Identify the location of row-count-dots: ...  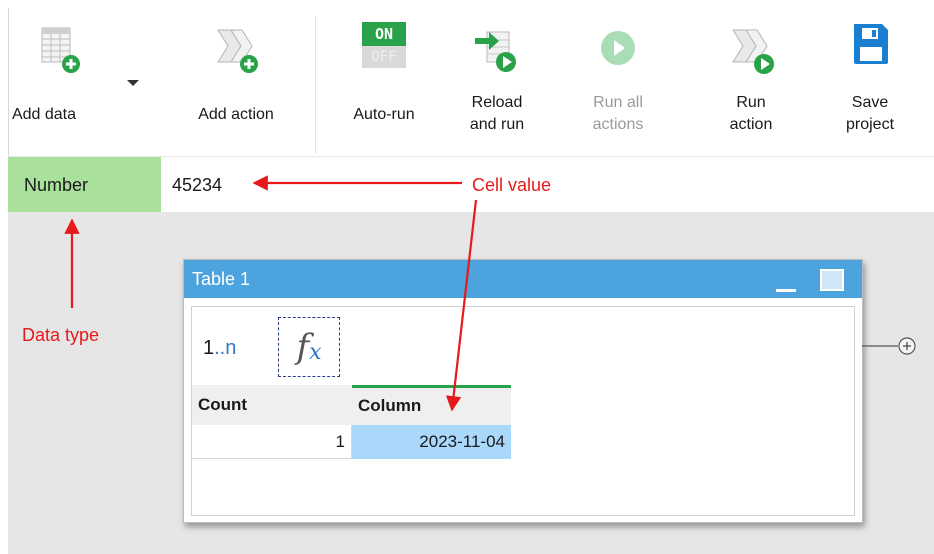
(220, 348).